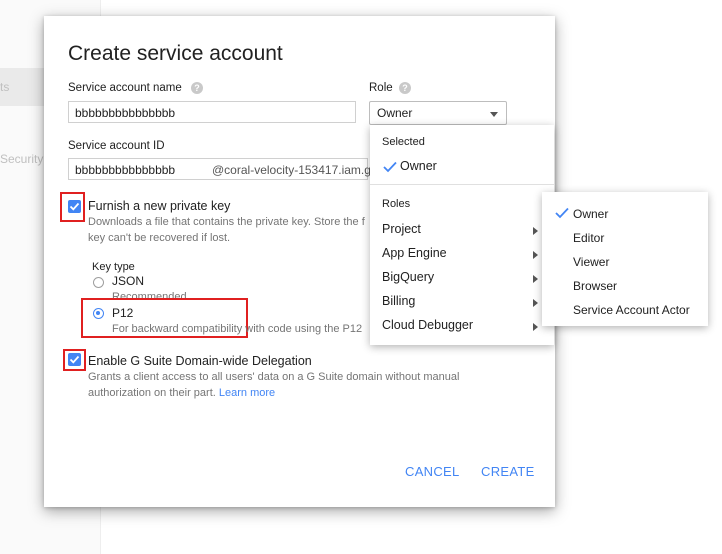 This screenshot has height=554, width=722. What do you see at coordinates (462, 304) in the screenshot?
I see `role-category-billing: Billing` at bounding box center [462, 304].